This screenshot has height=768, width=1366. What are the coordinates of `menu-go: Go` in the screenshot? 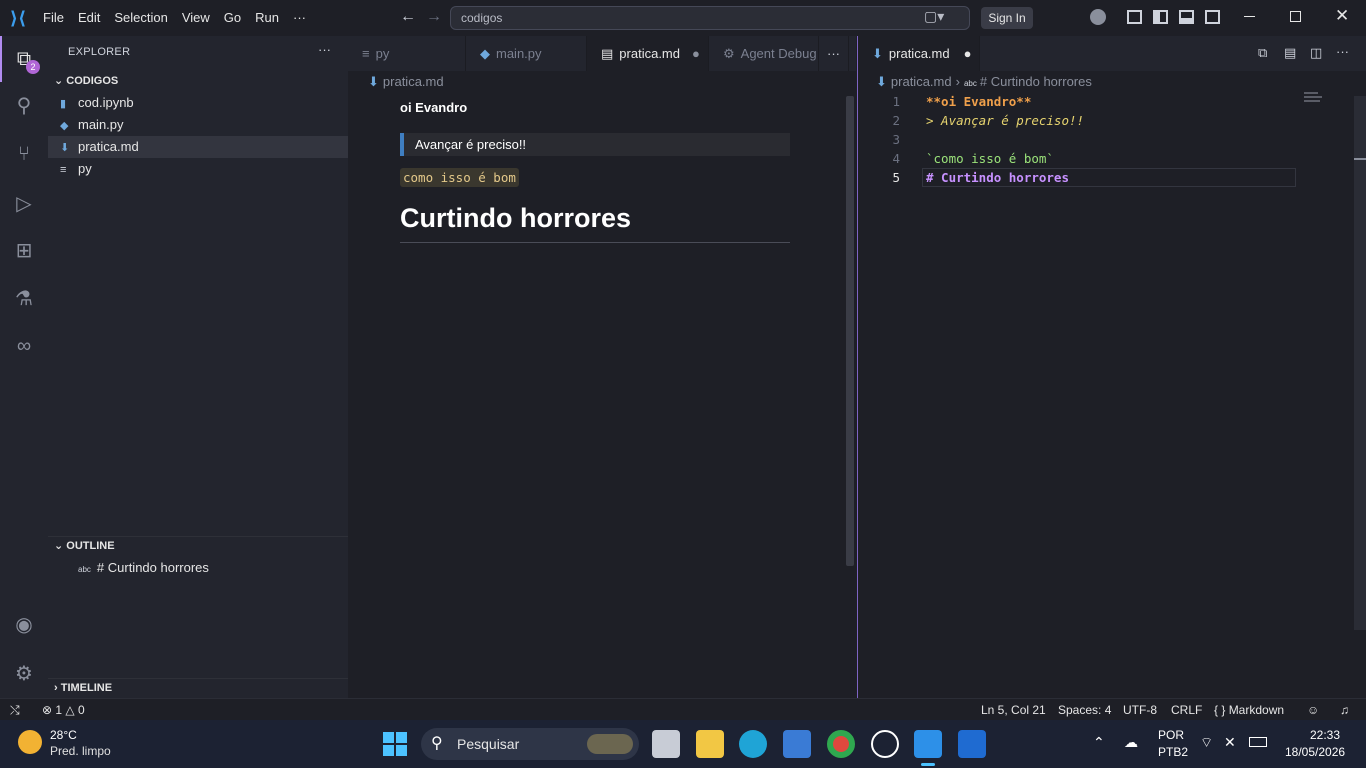 It's located at (232, 18).